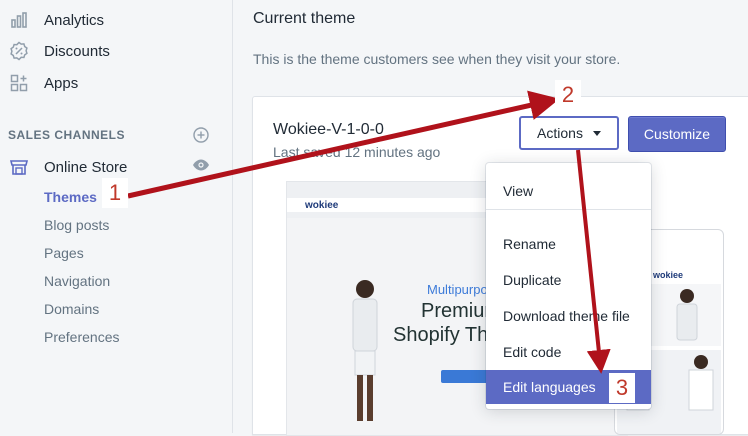  I want to click on annotation-number-1: 1, so click(115, 193).